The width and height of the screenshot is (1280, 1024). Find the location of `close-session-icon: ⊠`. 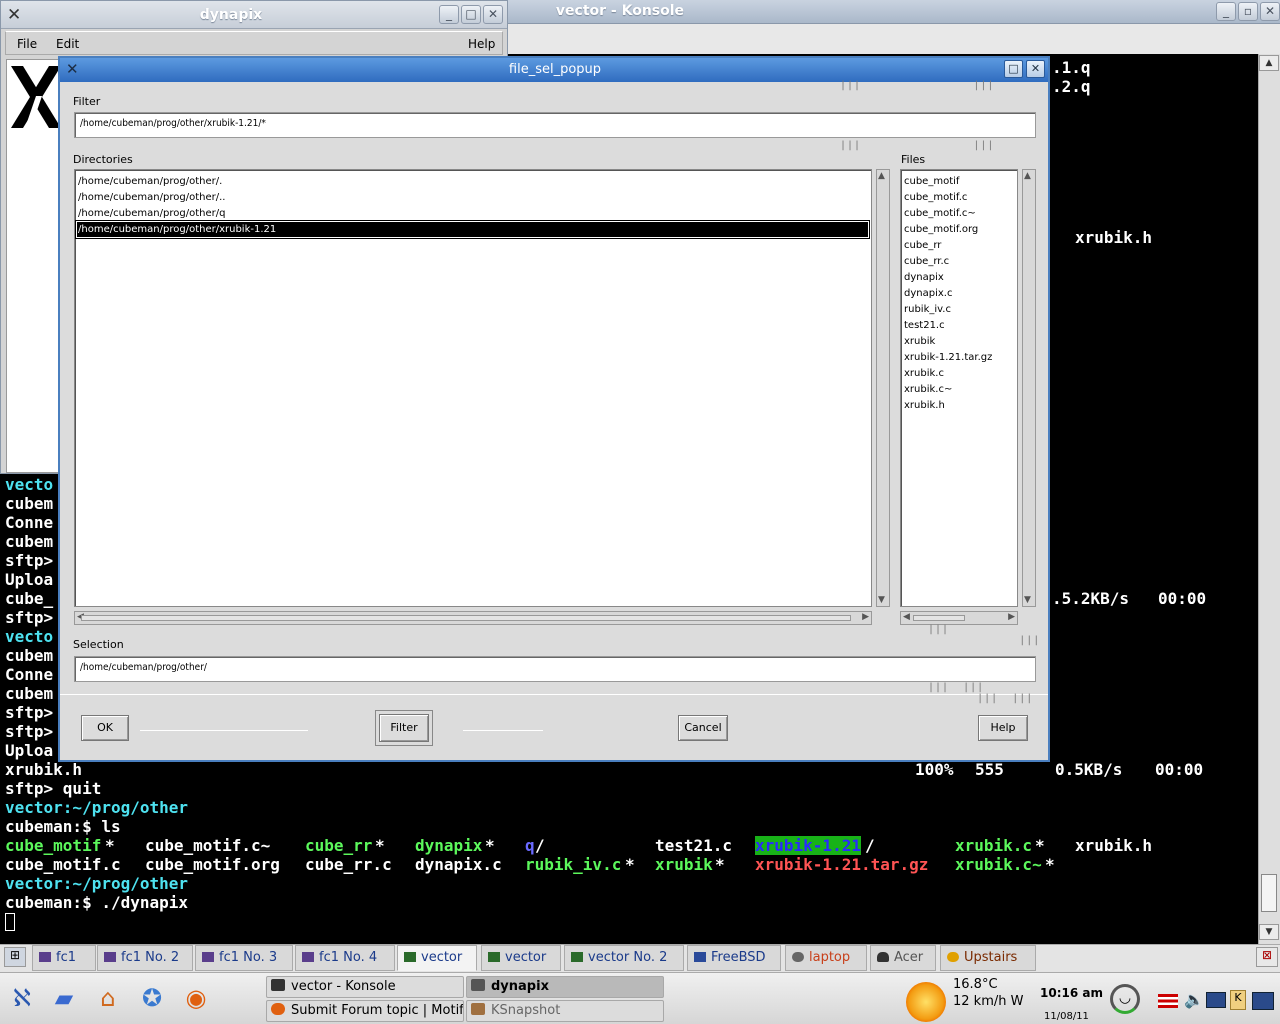

close-session-icon: ⊠ is located at coordinates (1267, 957).